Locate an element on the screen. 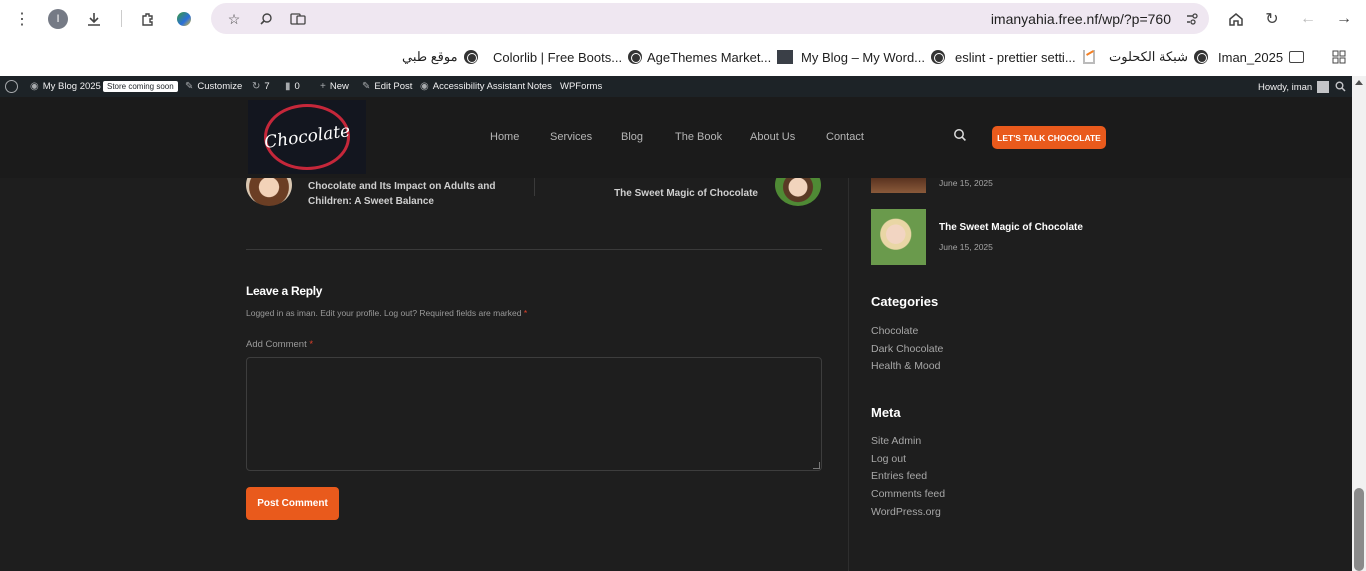 The width and height of the screenshot is (1366, 571). agethemes-icon is located at coordinates (785, 57).